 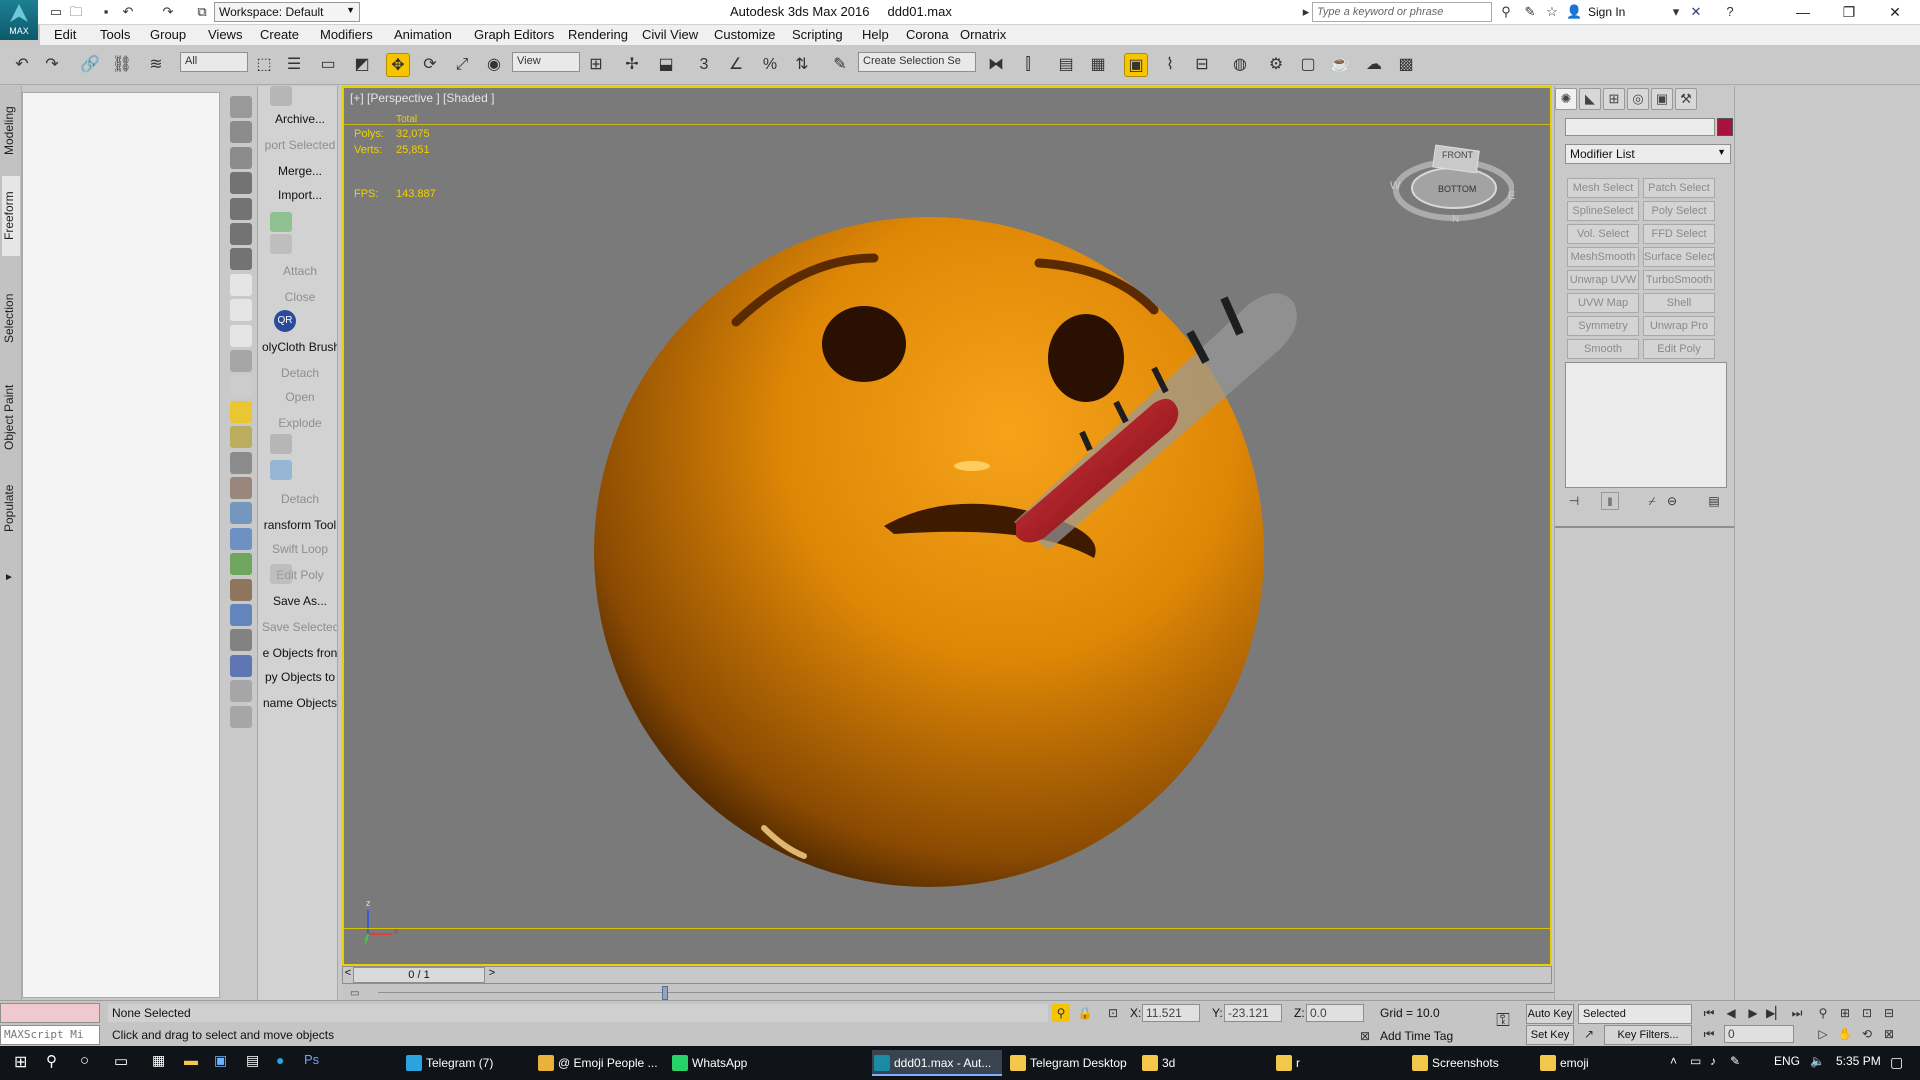 What do you see at coordinates (802, 65) in the screenshot?
I see `spinner-snap-icon: ⇅` at bounding box center [802, 65].